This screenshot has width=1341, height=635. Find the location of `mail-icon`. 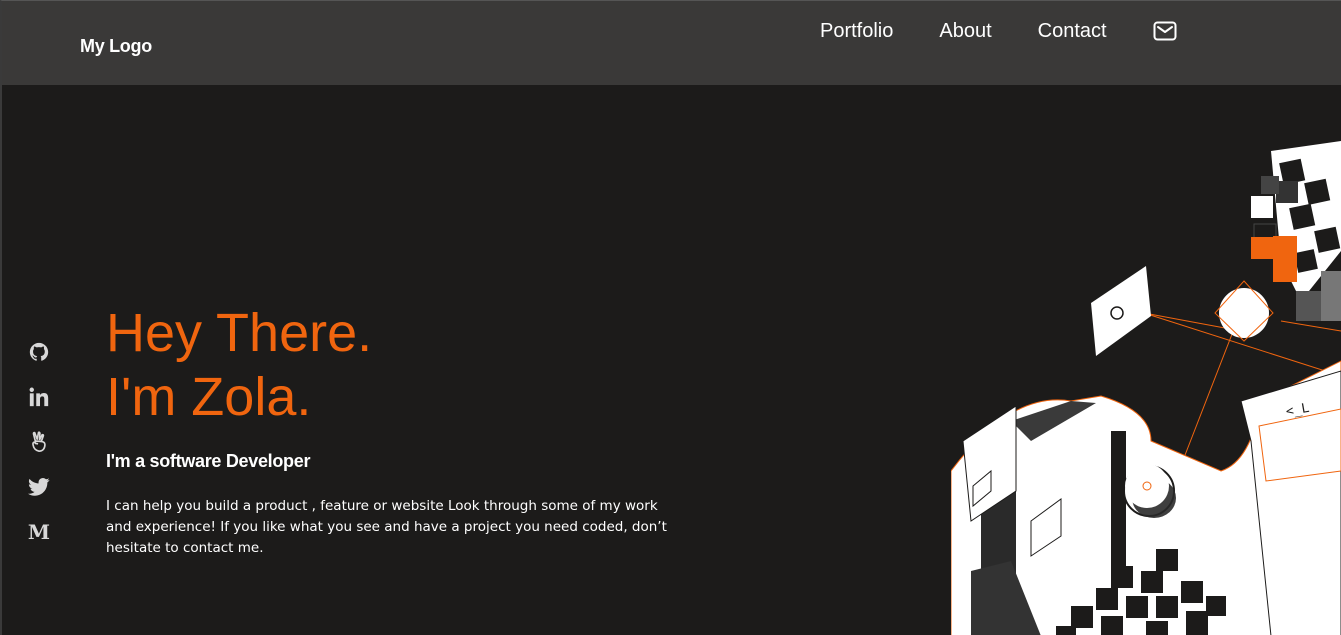

mail-icon is located at coordinates (1165, 31).